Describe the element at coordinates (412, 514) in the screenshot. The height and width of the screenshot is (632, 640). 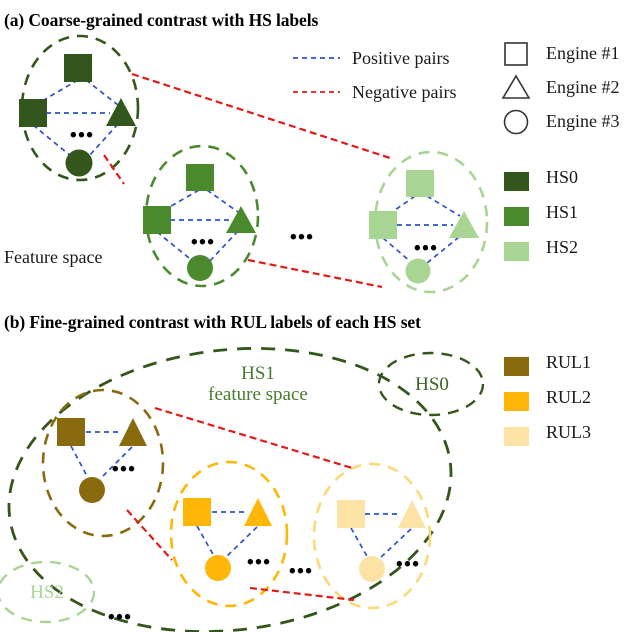
I see `rul3-engine2-triangle` at that location.